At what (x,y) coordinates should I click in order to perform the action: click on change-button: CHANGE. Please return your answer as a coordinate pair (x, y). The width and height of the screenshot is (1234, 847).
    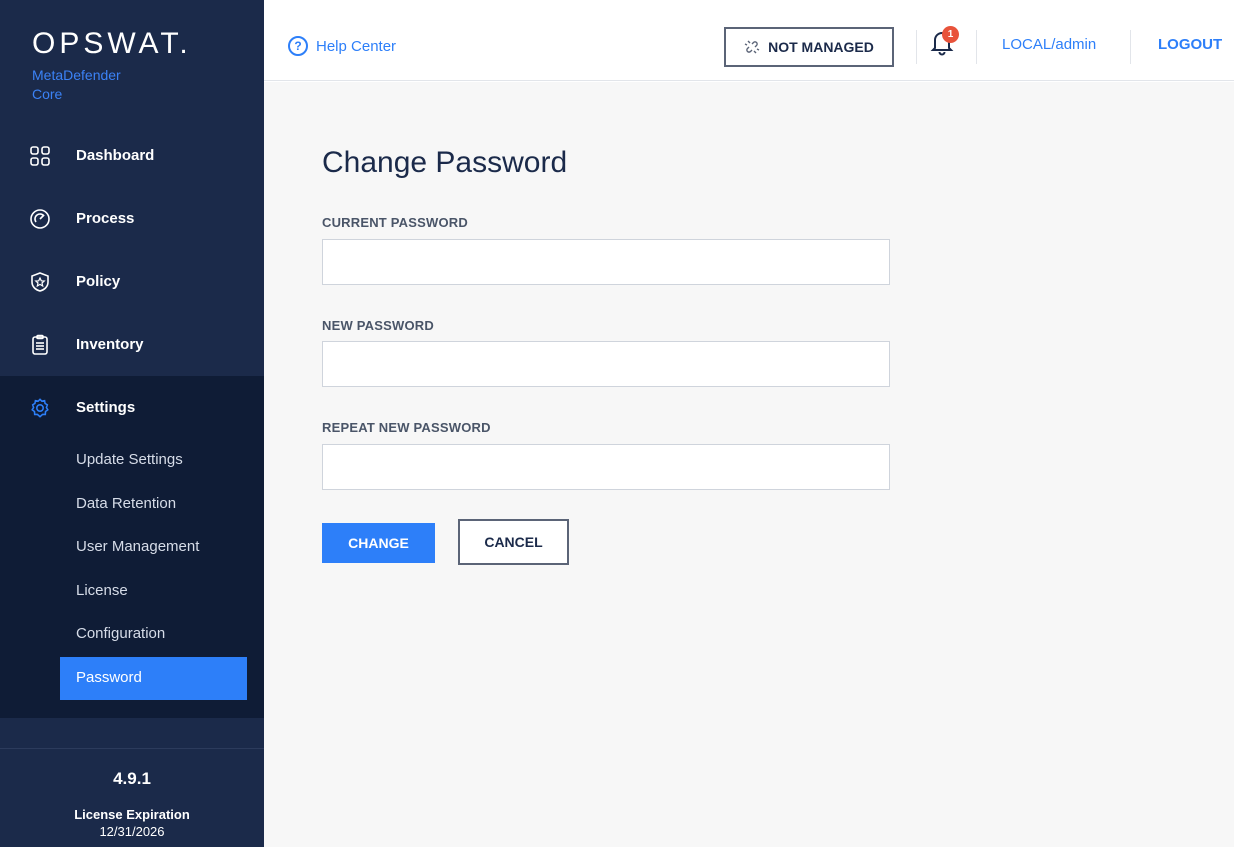
    Looking at the image, I should click on (378, 543).